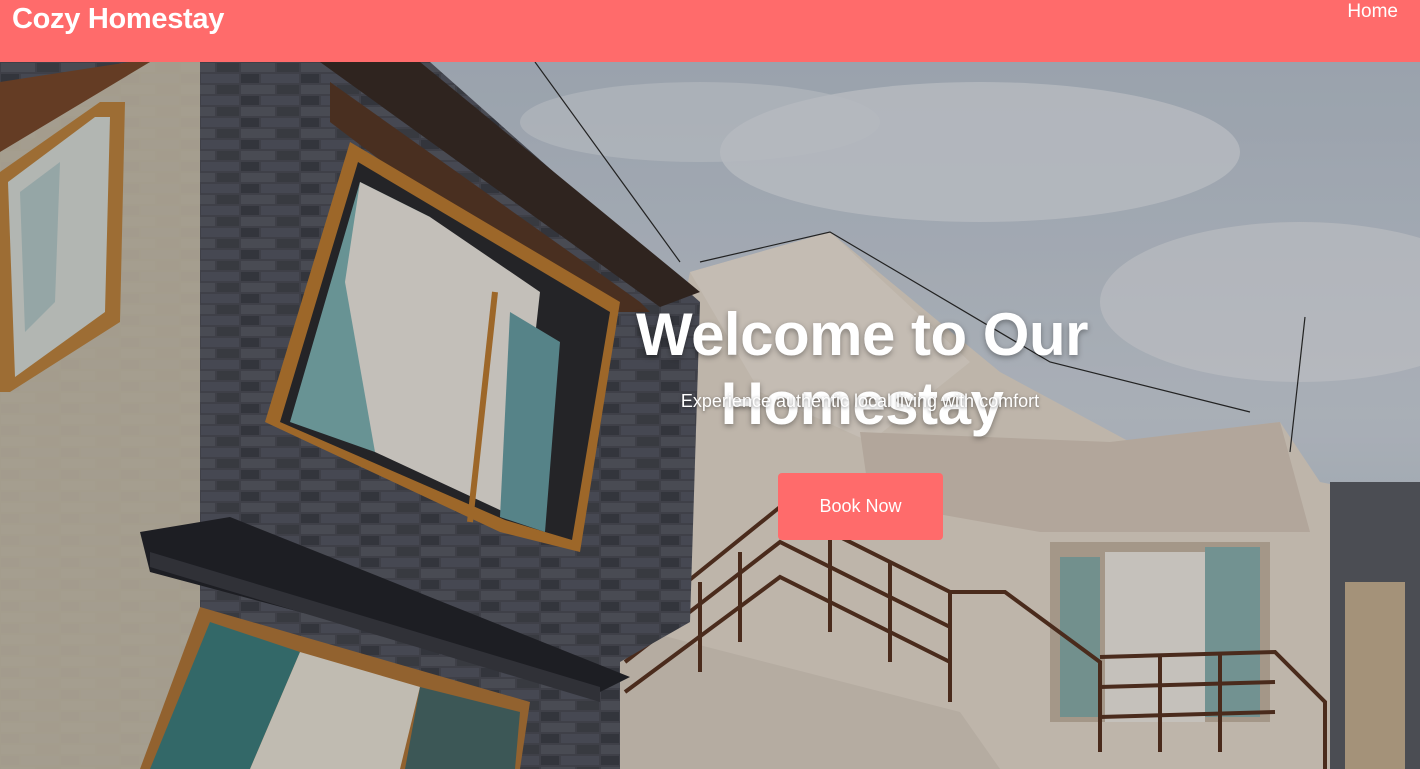 The height and width of the screenshot is (769, 1420). What do you see at coordinates (860, 506) in the screenshot?
I see `book-now-button: Book Now` at bounding box center [860, 506].